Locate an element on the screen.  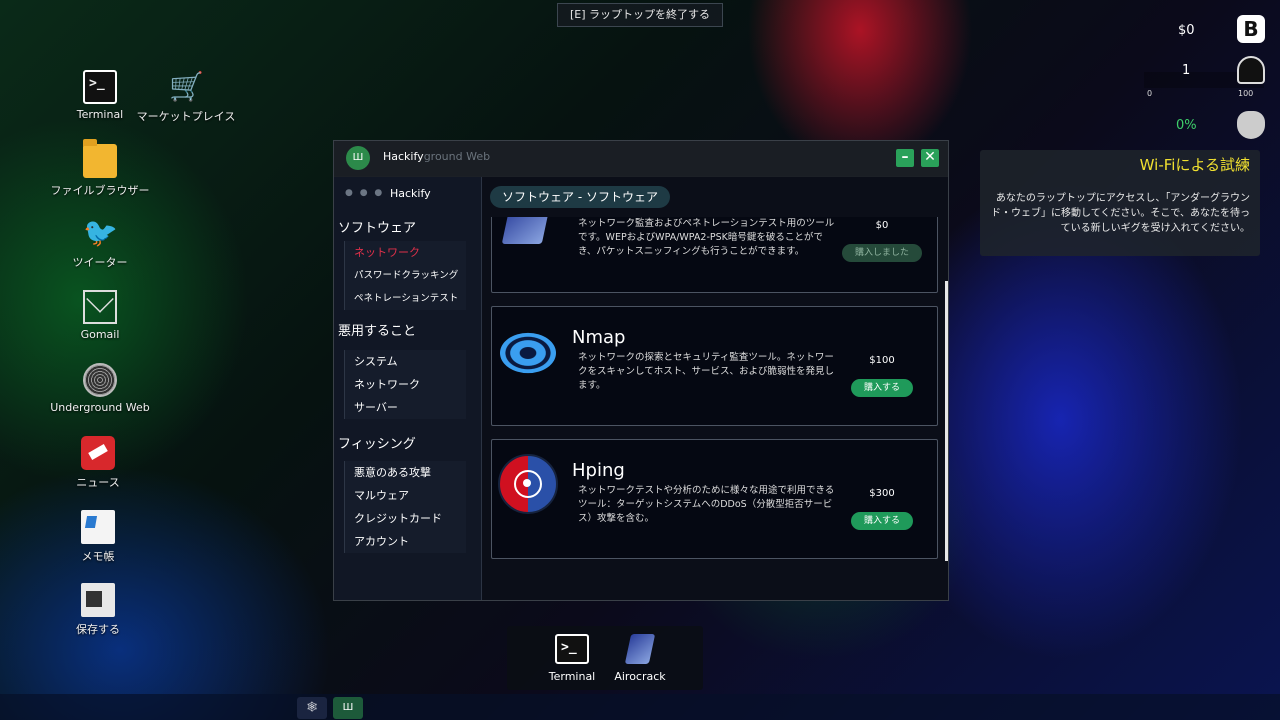
sidebar-item-server: サーバー is located at coordinates (405, 407).